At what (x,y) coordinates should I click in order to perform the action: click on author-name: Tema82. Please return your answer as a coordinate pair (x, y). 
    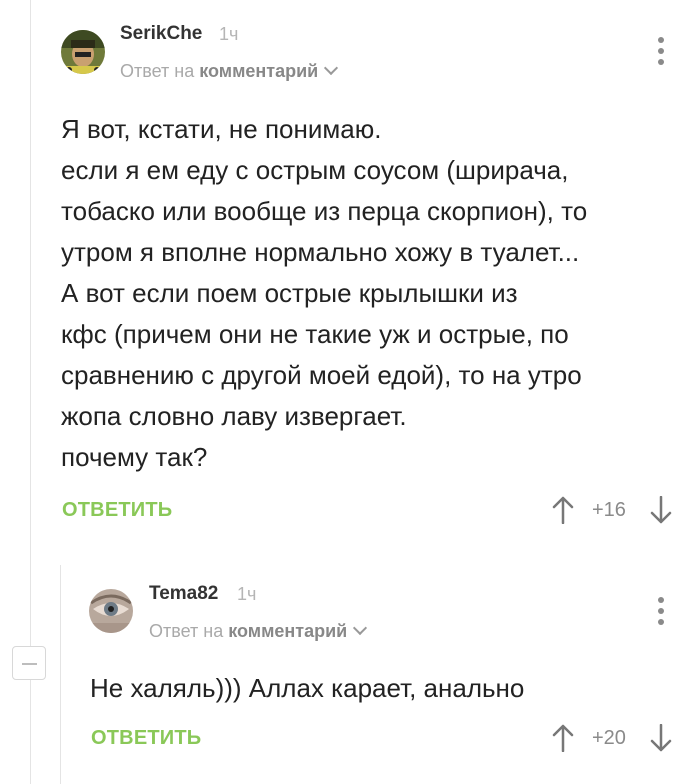
    Looking at the image, I should click on (183, 594).